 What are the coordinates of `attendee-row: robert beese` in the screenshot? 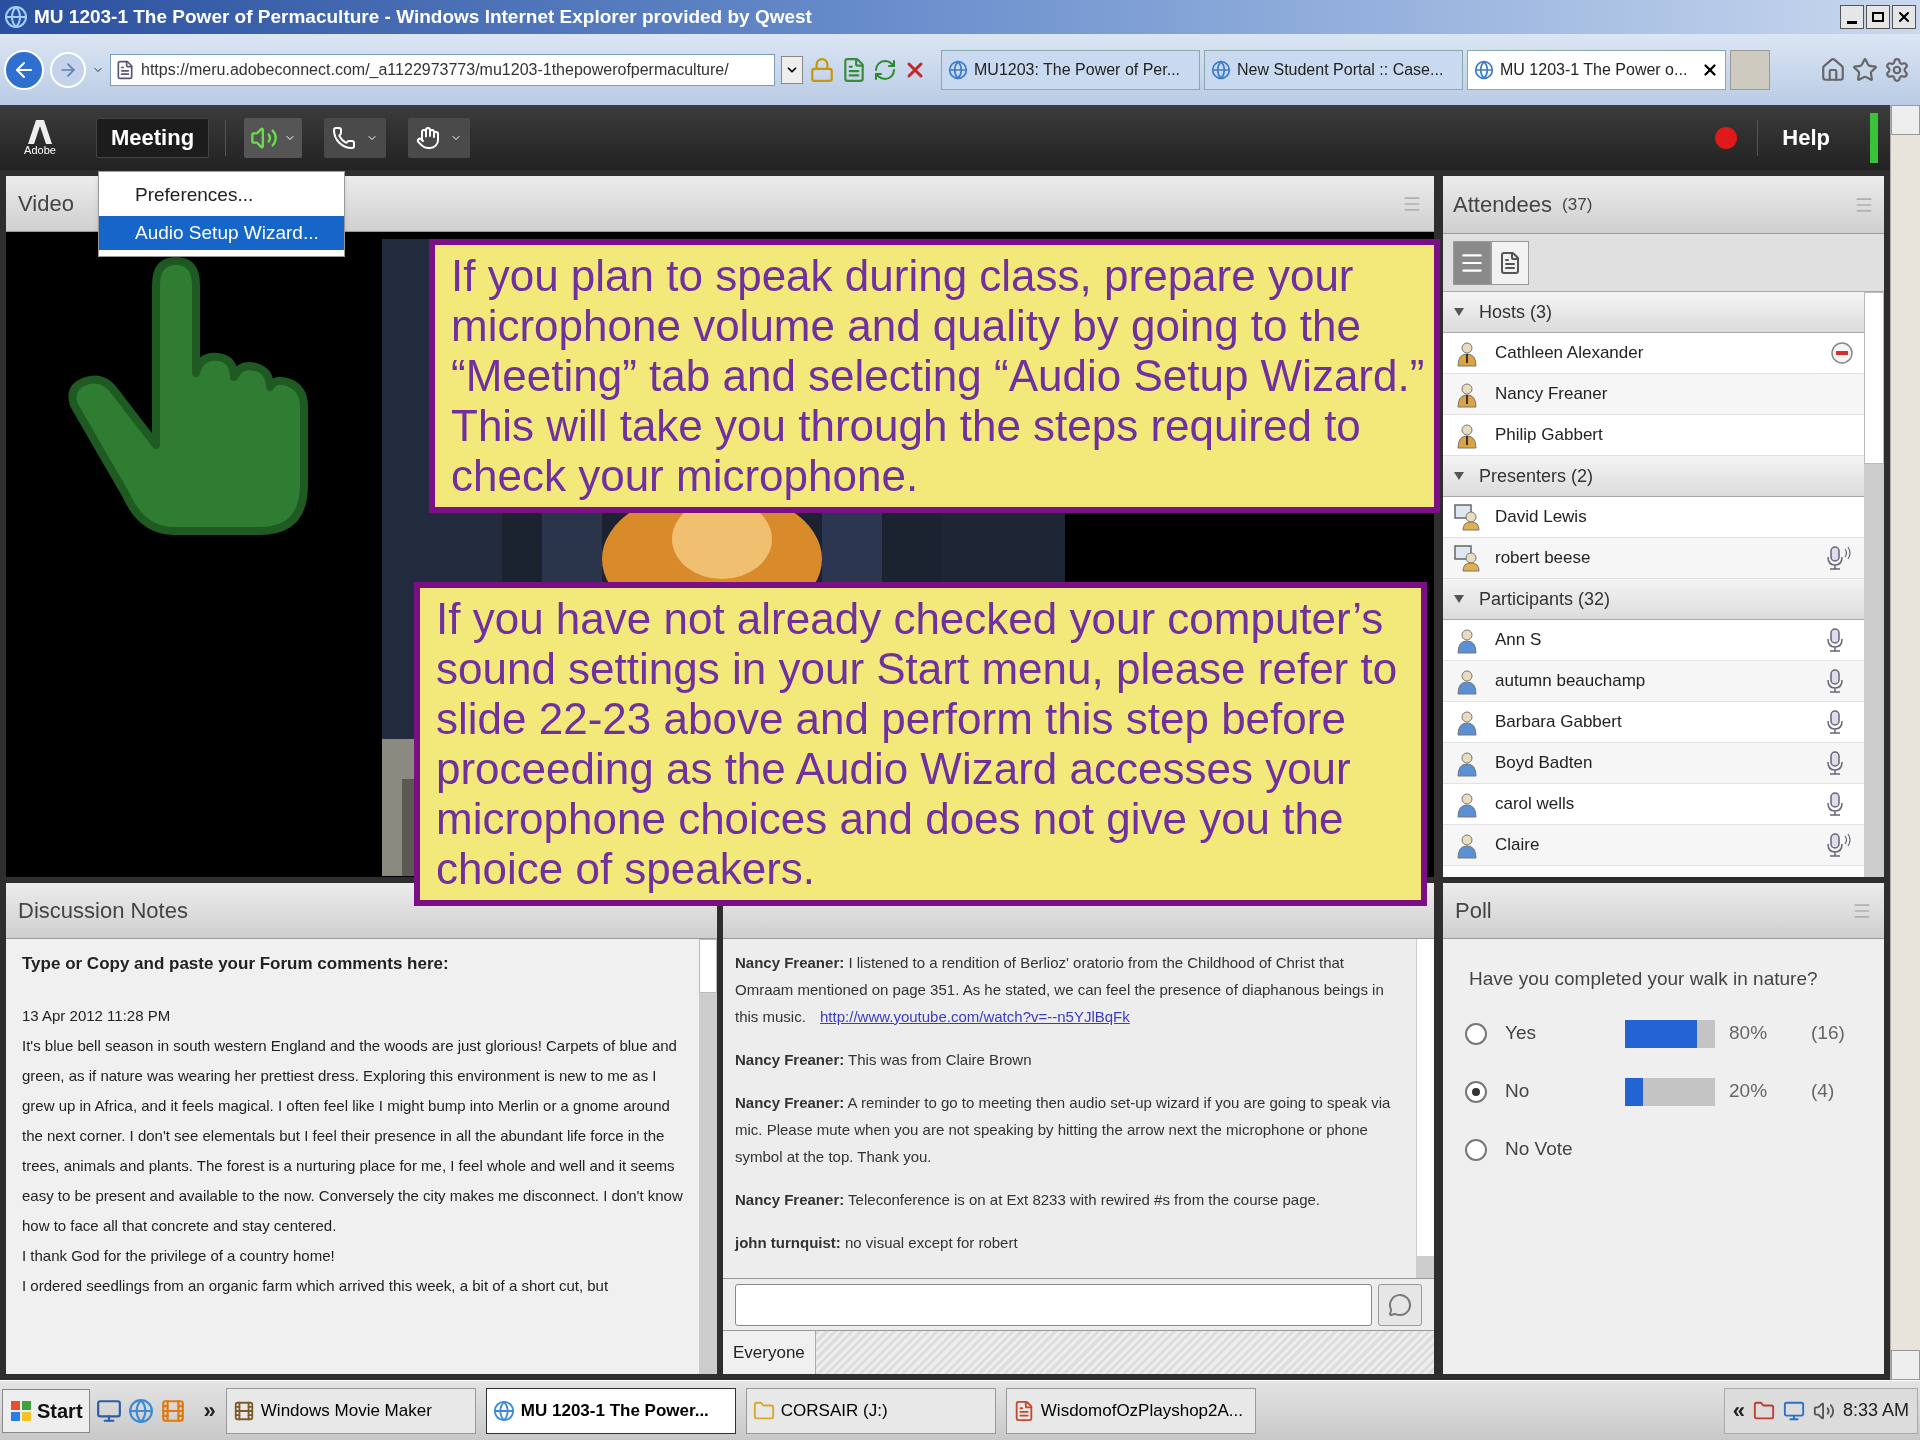 It's located at (1653, 558).